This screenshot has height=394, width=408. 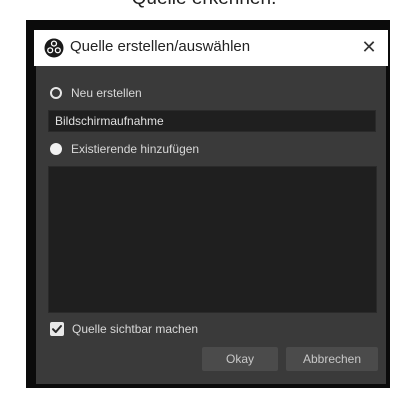 I want to click on dialog-titlebar: Quelle erstellen/auswählen ✕, so click(x=211, y=48).